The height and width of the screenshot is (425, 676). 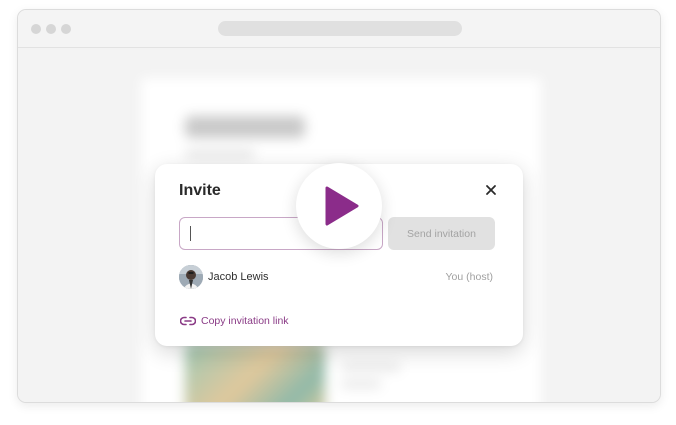 What do you see at coordinates (66, 29) in the screenshot?
I see `window-maximize-dot` at bounding box center [66, 29].